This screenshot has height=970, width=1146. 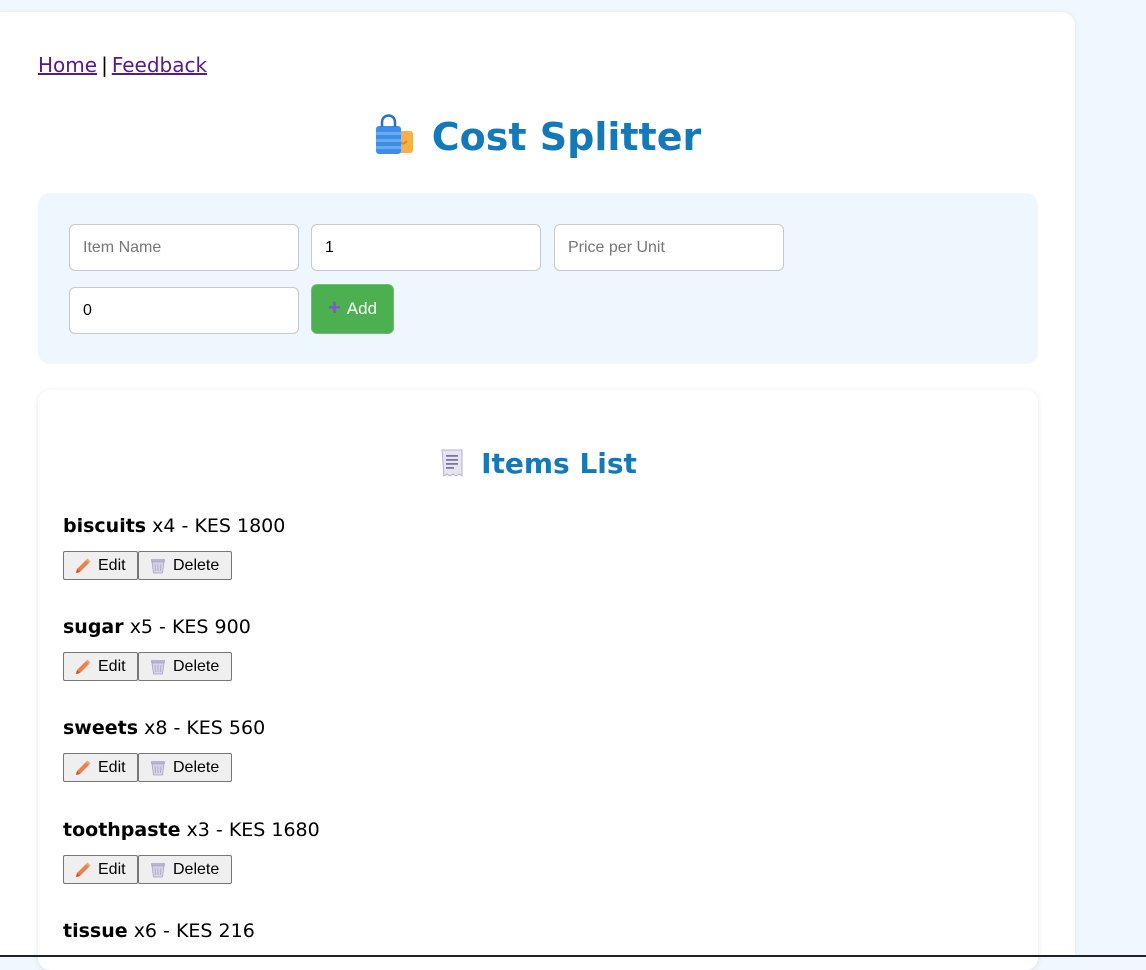 I want to click on title-text: Cost Splitter, so click(x=566, y=137).